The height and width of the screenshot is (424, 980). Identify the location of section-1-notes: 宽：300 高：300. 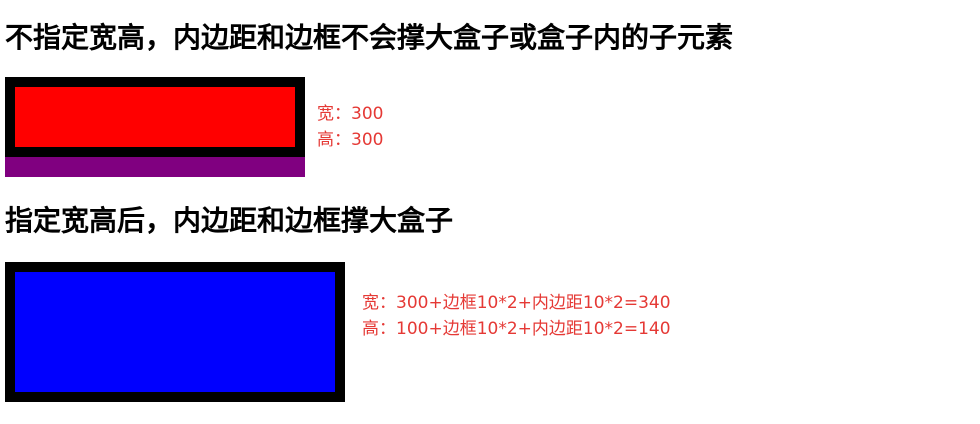
(350, 127).